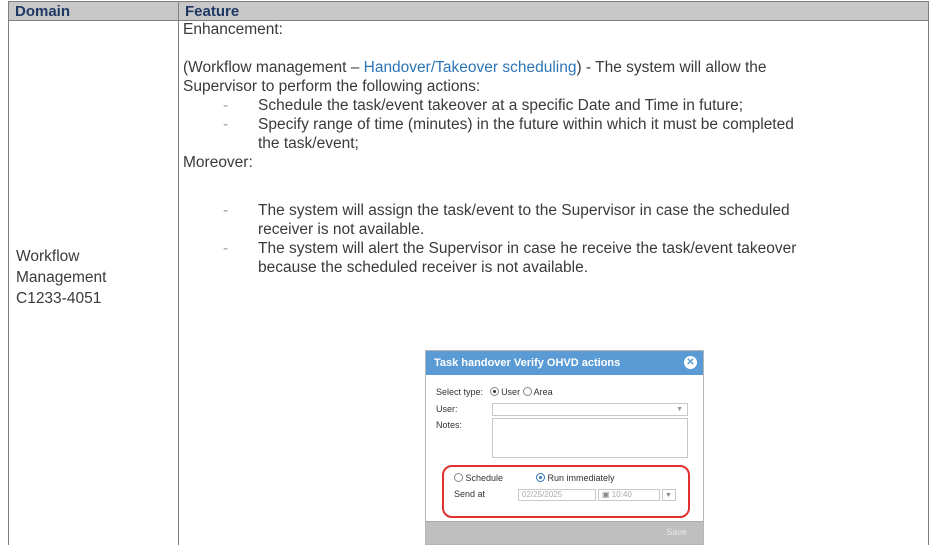  Describe the element at coordinates (273, 67) in the screenshot. I see `intro-prefix: (Workflow management –` at that location.